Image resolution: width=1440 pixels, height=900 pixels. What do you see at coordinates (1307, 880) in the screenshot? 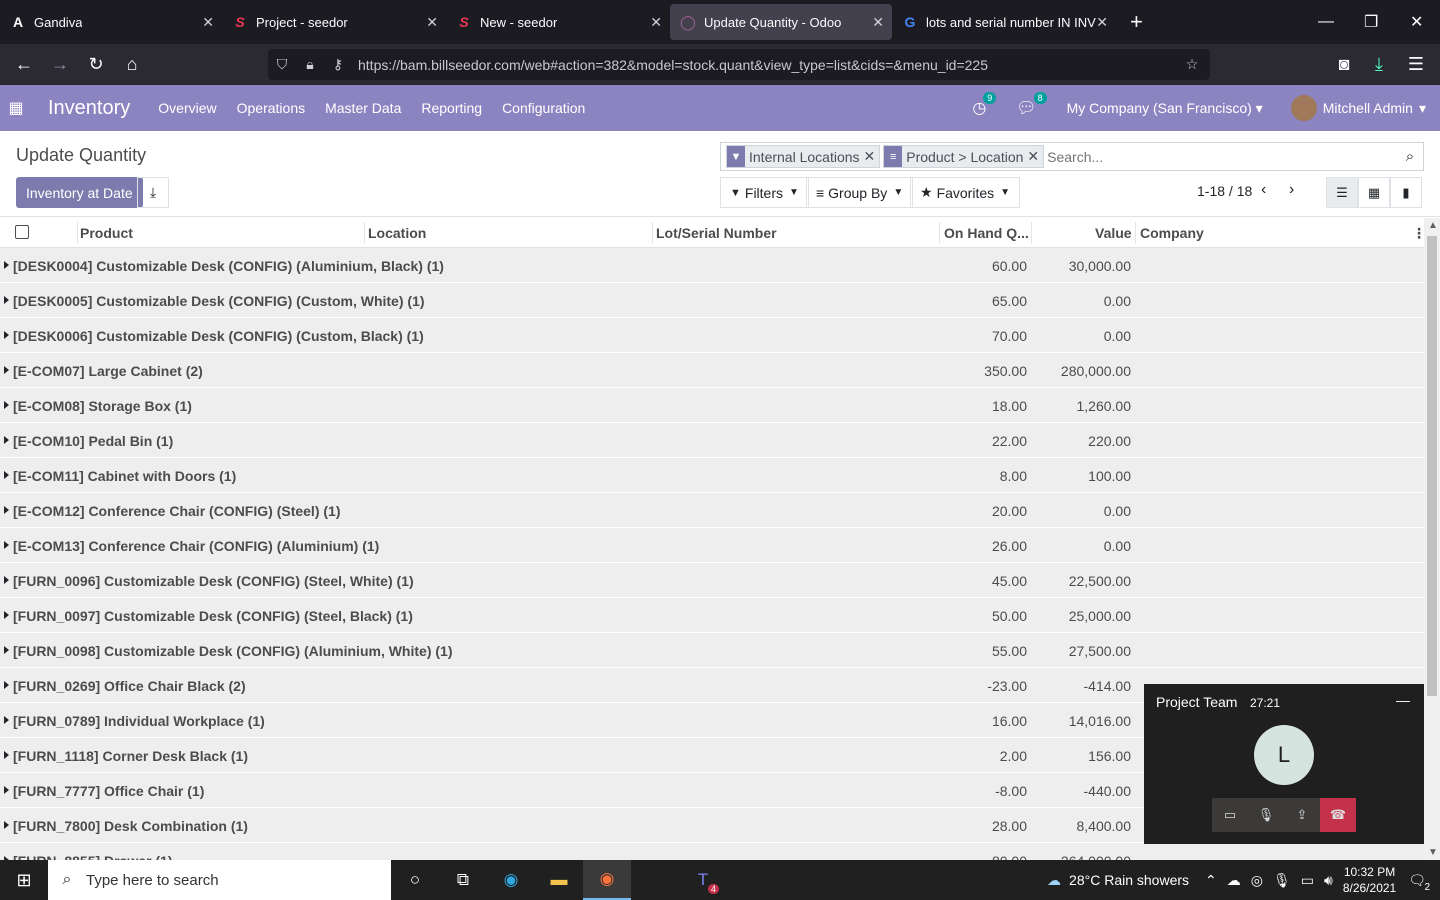
I see `network-icon: ▭` at bounding box center [1307, 880].